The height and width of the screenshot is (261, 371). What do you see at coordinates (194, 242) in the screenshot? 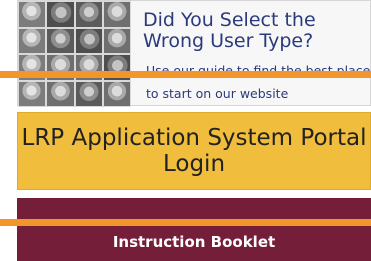
I see `booklet-label: Instruction Booklet` at bounding box center [194, 242].